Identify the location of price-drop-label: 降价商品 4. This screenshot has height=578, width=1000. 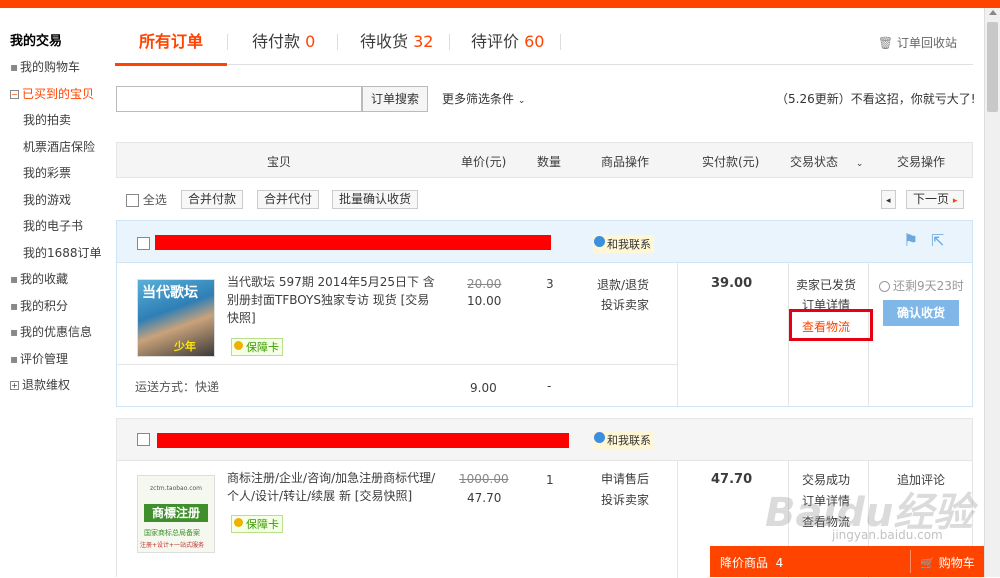
(751, 562).